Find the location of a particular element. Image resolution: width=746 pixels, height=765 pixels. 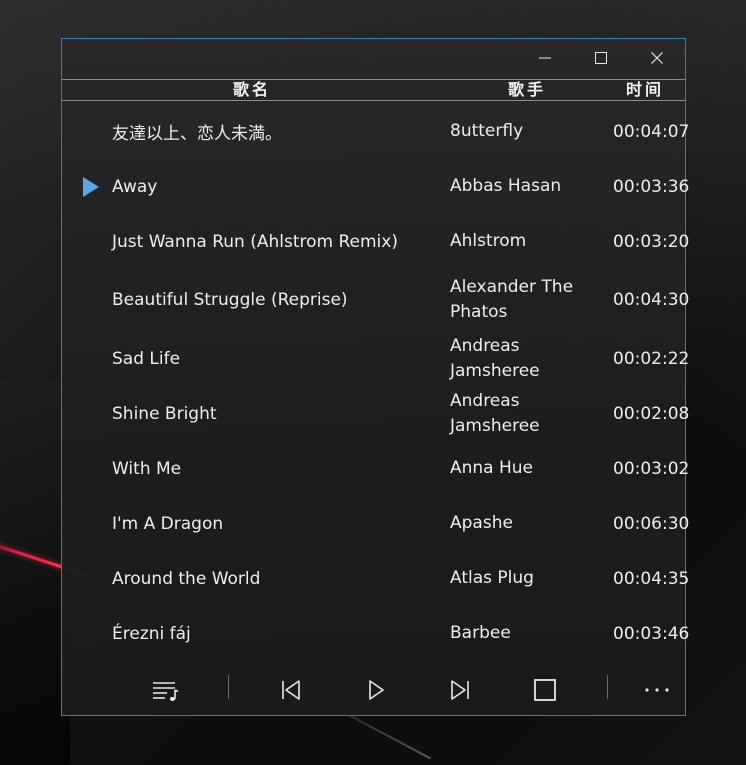

background-facet is located at coordinates (35, 572).